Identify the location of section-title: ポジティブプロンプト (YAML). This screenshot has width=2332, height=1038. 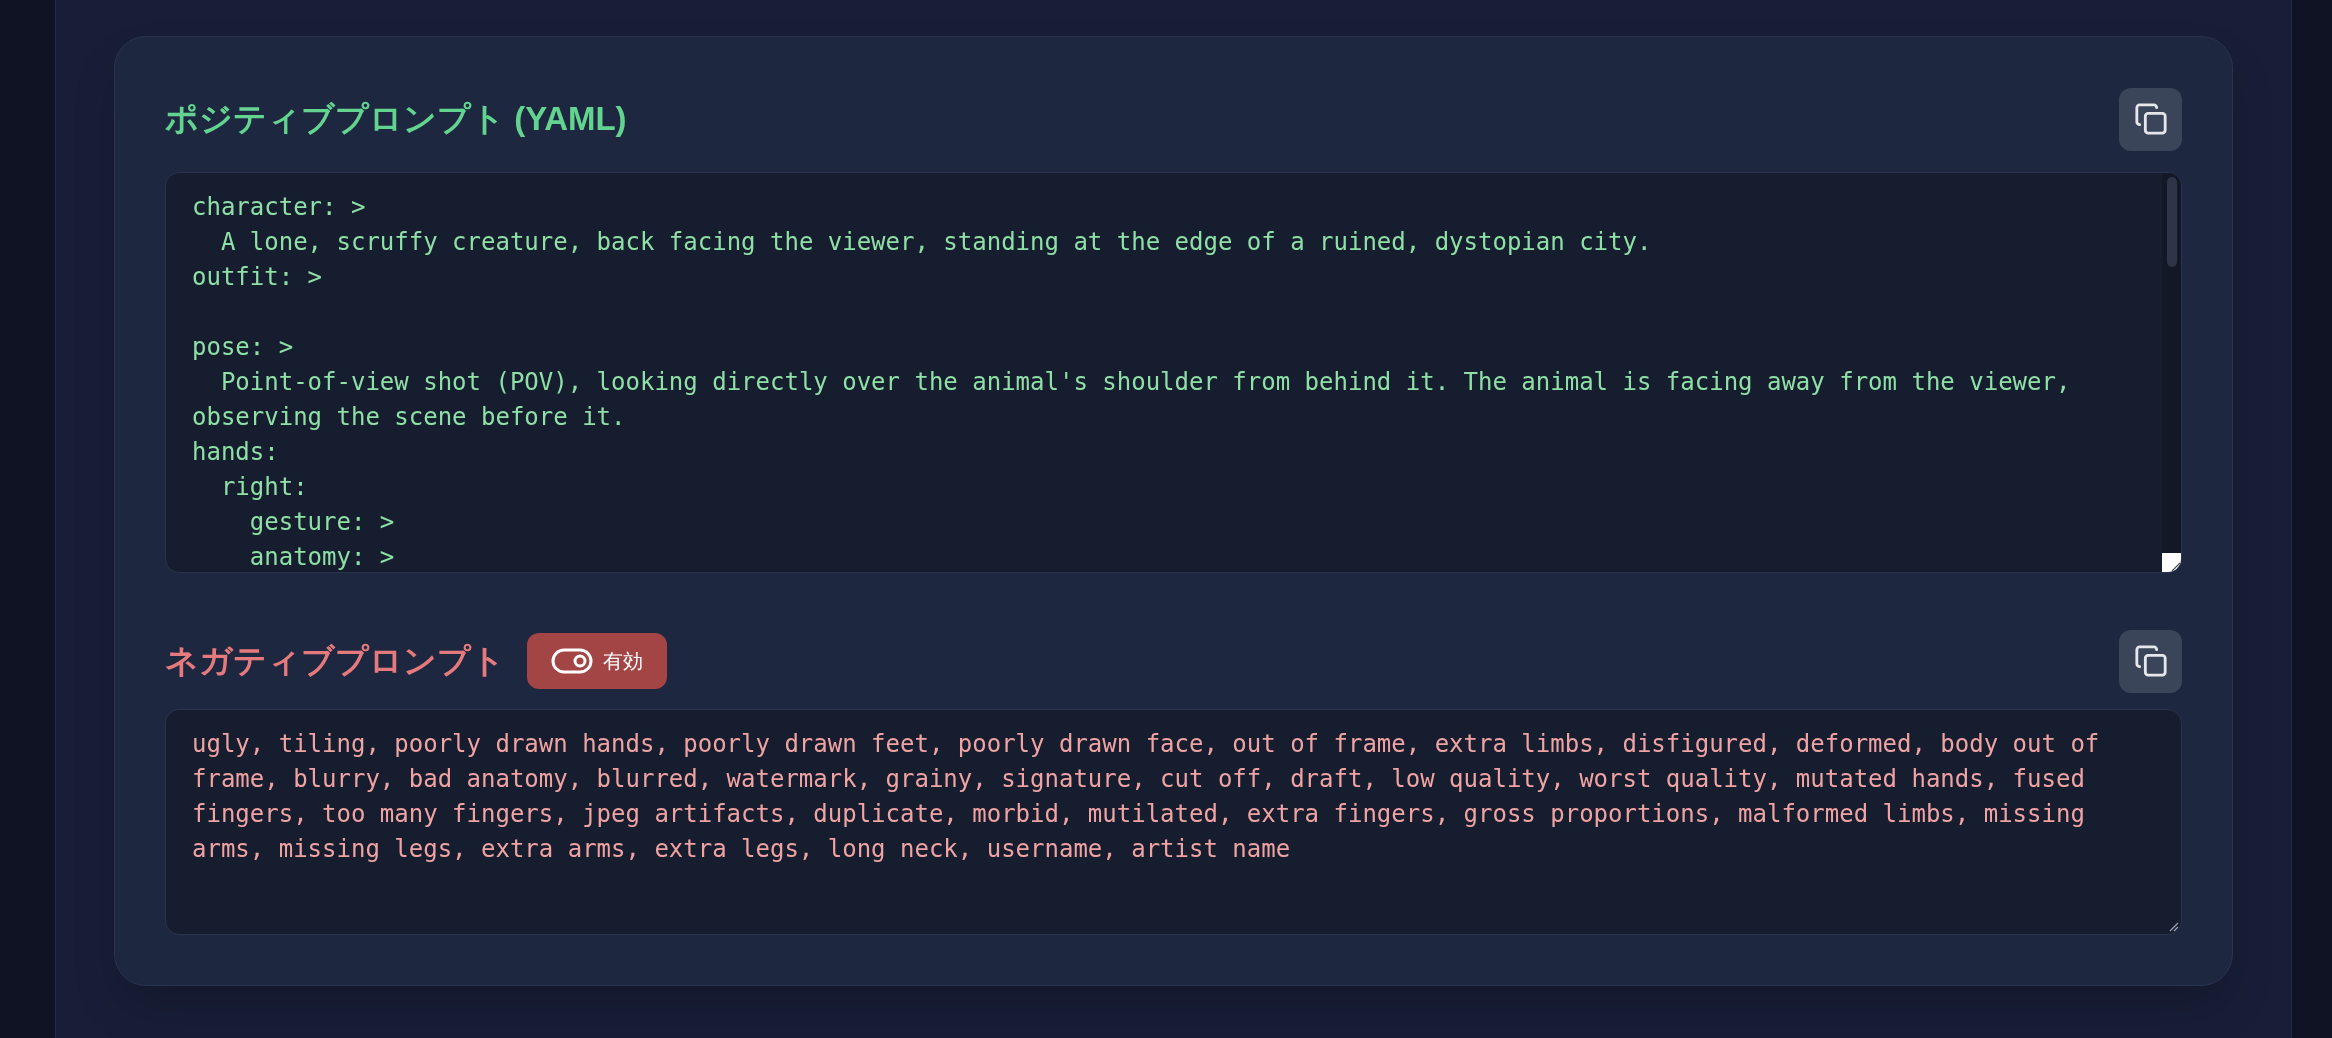
(396, 119).